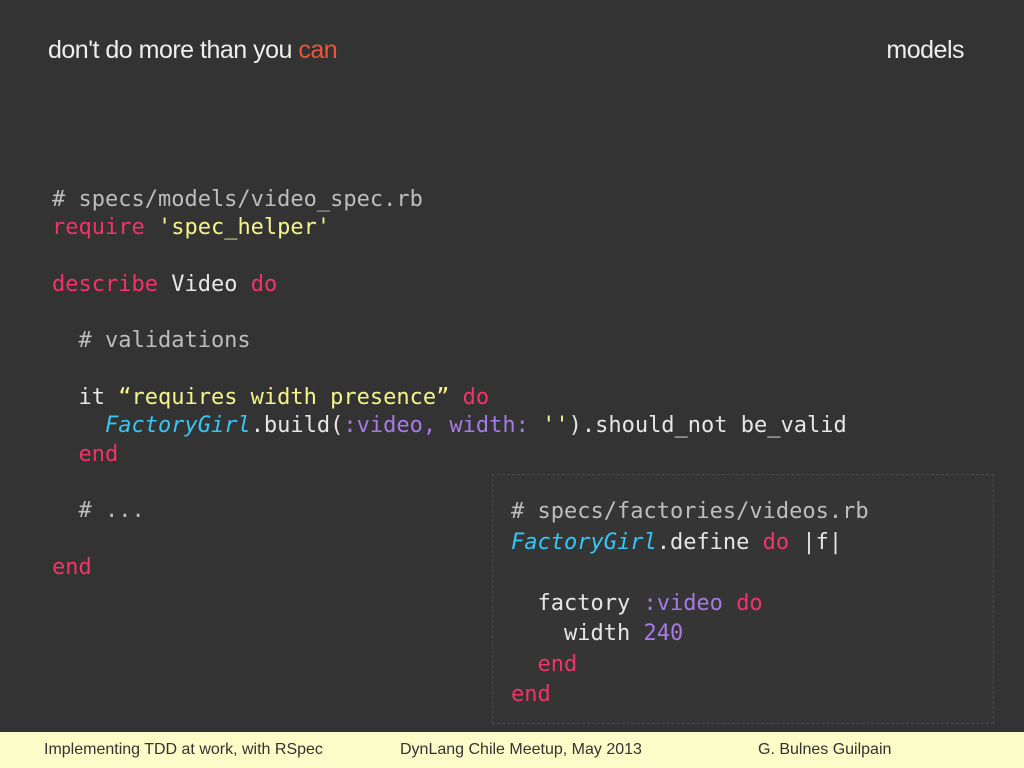 This screenshot has width=1024, height=768. Describe the element at coordinates (683, 603) in the screenshot. I see `code-symbol: :video` at that location.